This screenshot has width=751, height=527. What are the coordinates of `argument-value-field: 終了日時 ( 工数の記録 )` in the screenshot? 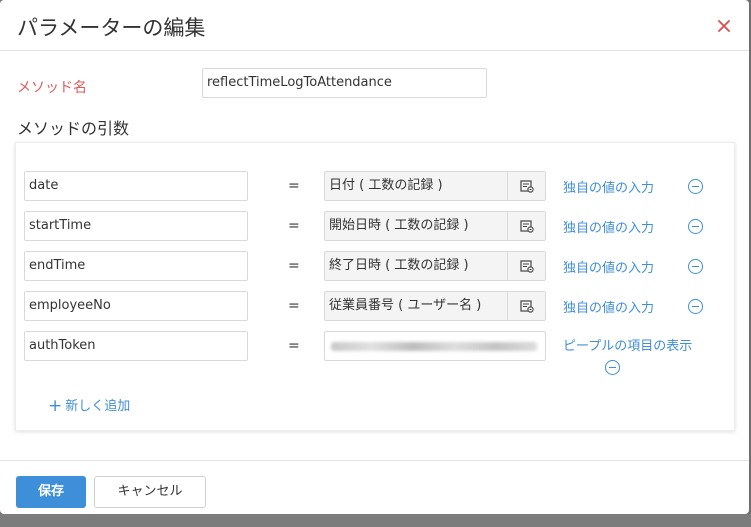 It's located at (435, 266).